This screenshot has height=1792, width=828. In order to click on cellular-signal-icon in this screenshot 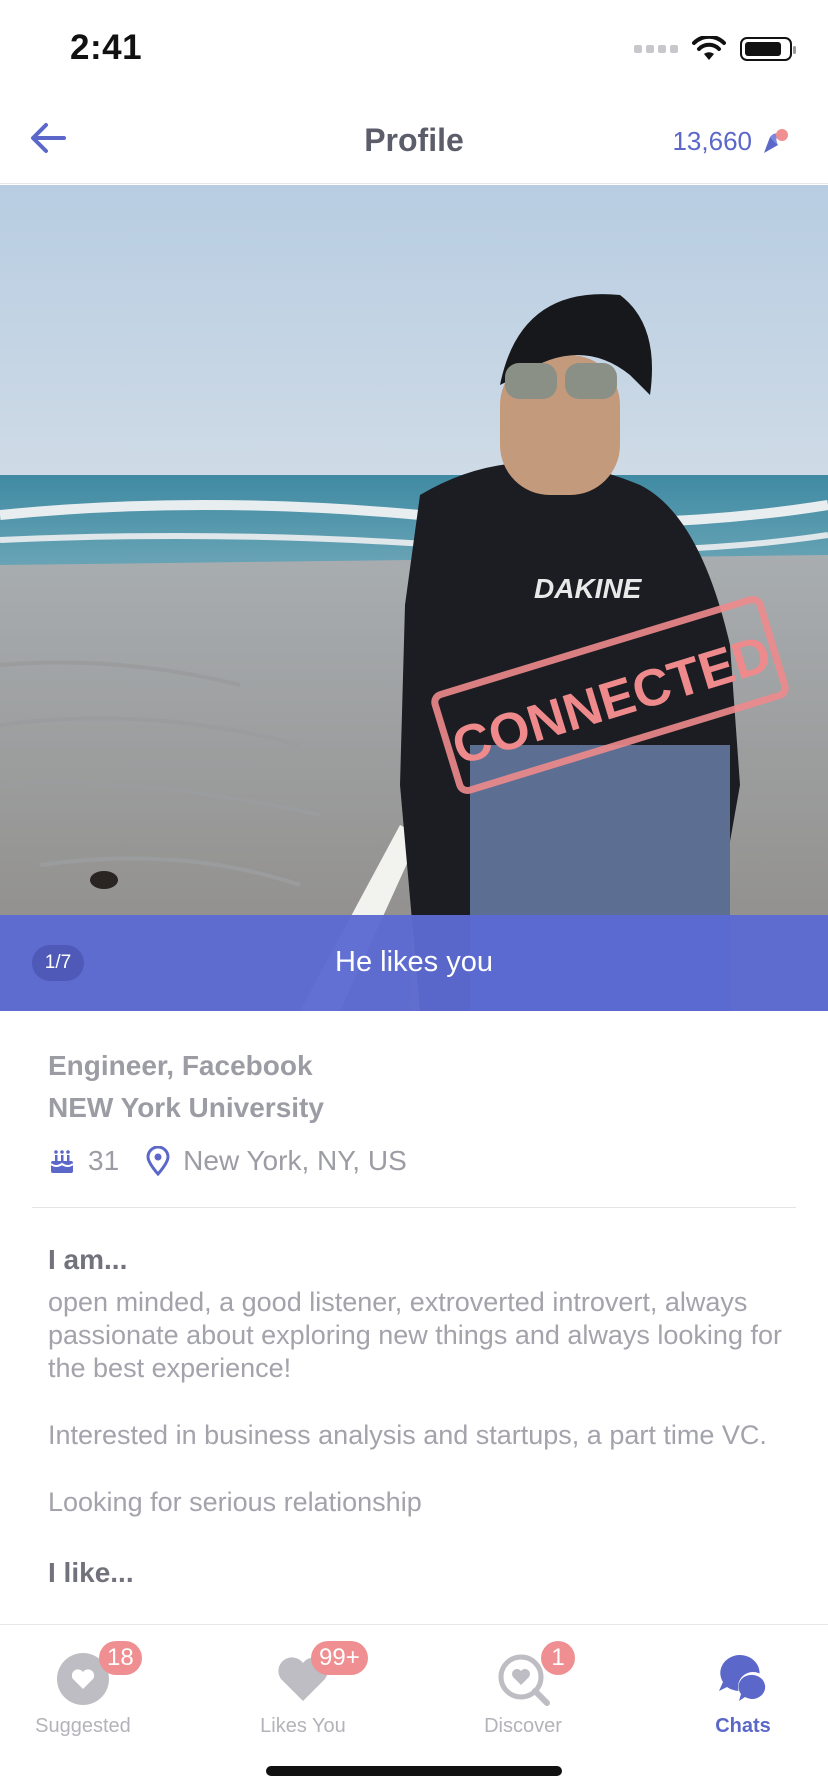, I will do `click(656, 49)`.